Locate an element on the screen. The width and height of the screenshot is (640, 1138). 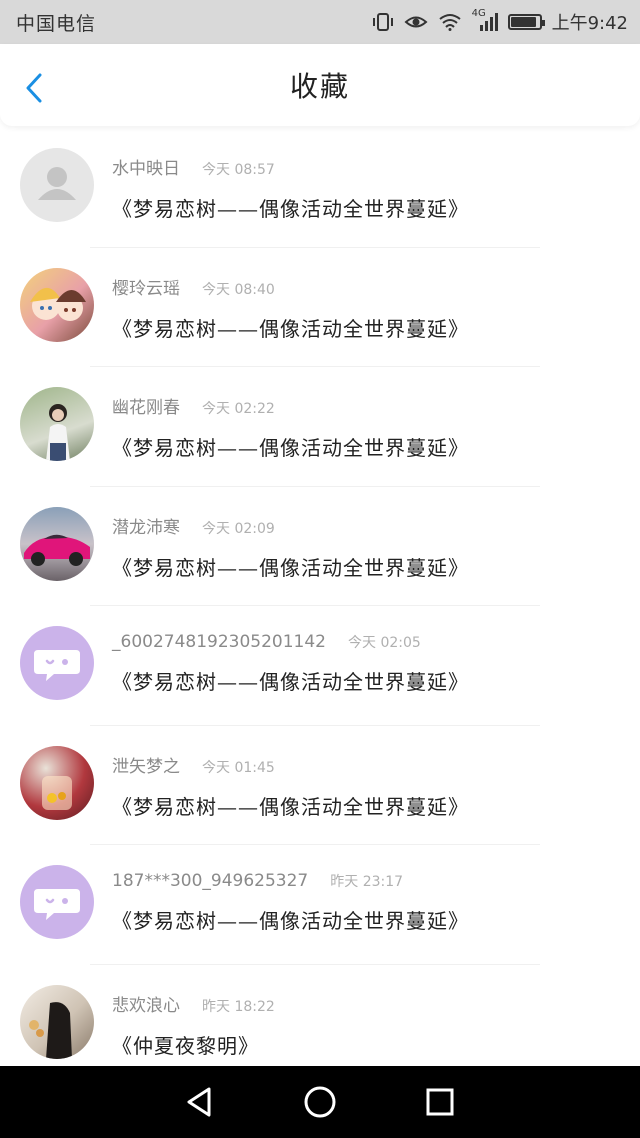
vibrate-icon is located at coordinates (383, 22).